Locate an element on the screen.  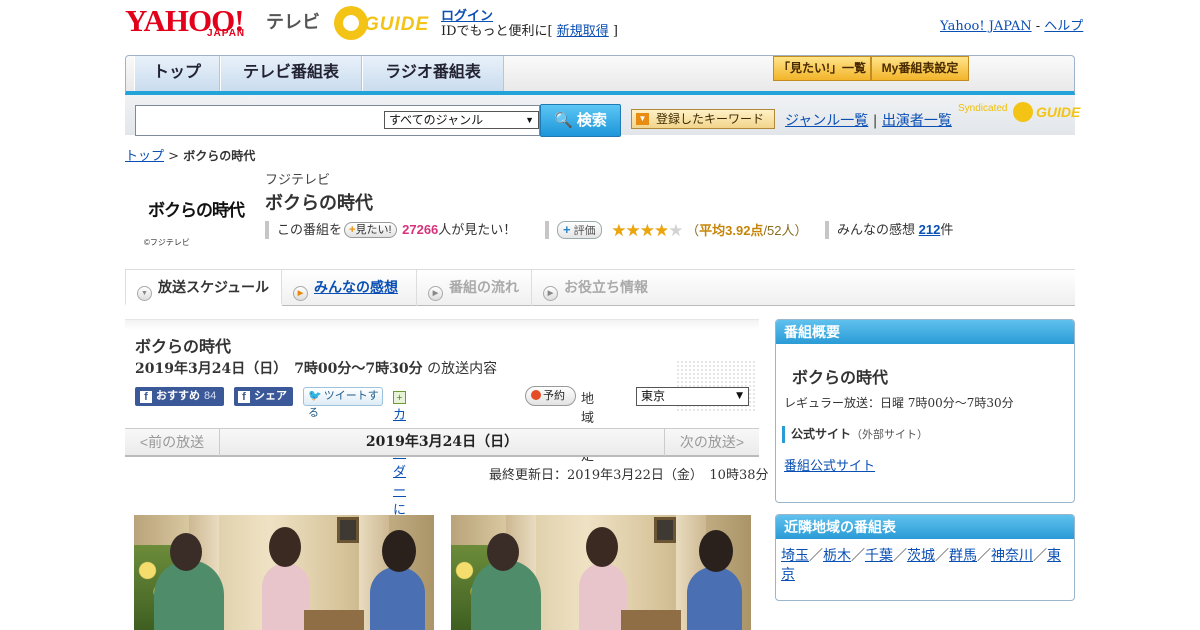
broadcast-datetime: 2019年3月24日（日） 7時00分～7時30分 の放送内容 is located at coordinates (316, 368).